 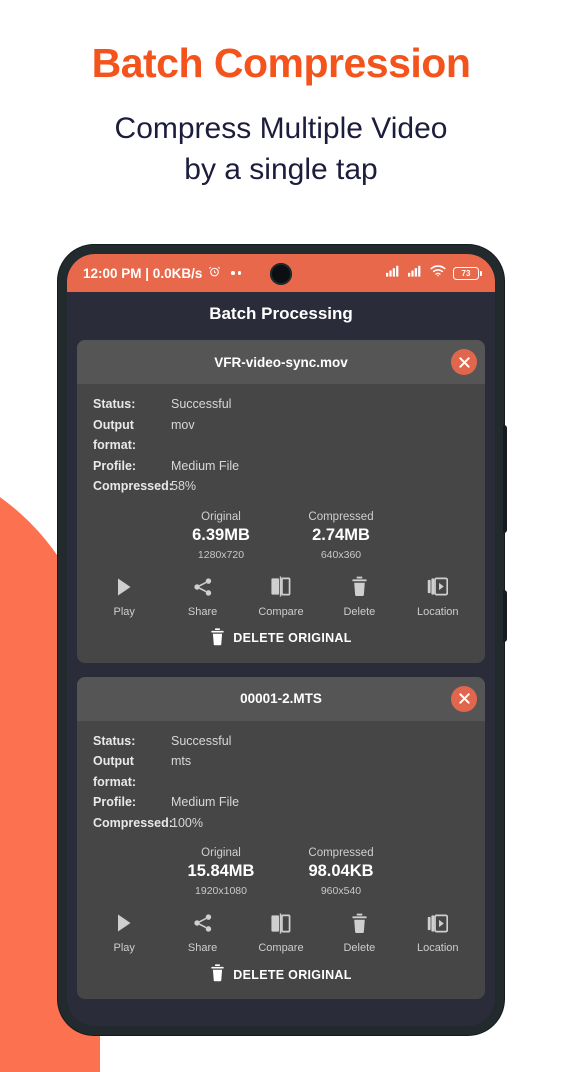 What do you see at coordinates (341, 534) in the screenshot?
I see `compressed-size-value: 2.74MB` at bounding box center [341, 534].